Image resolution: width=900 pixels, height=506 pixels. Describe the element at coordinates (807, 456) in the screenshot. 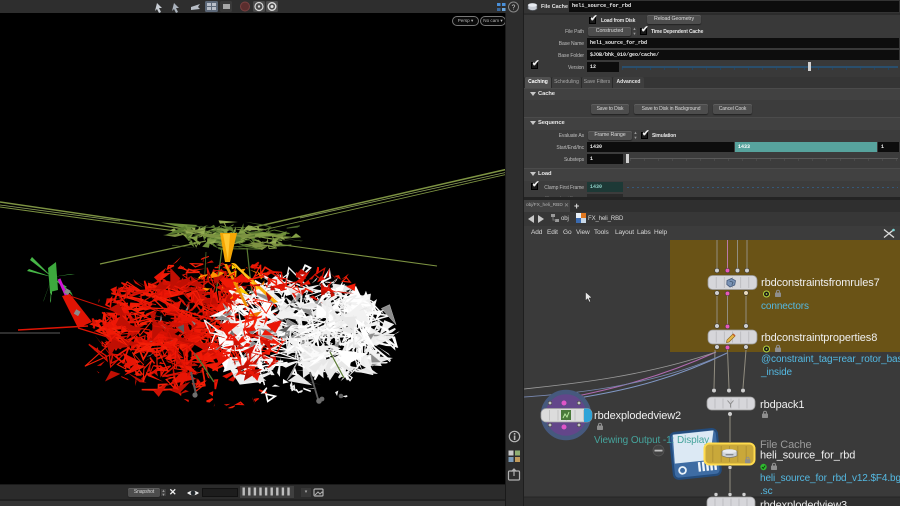

I see `svg-text: heli_source_for_rbd` at that location.